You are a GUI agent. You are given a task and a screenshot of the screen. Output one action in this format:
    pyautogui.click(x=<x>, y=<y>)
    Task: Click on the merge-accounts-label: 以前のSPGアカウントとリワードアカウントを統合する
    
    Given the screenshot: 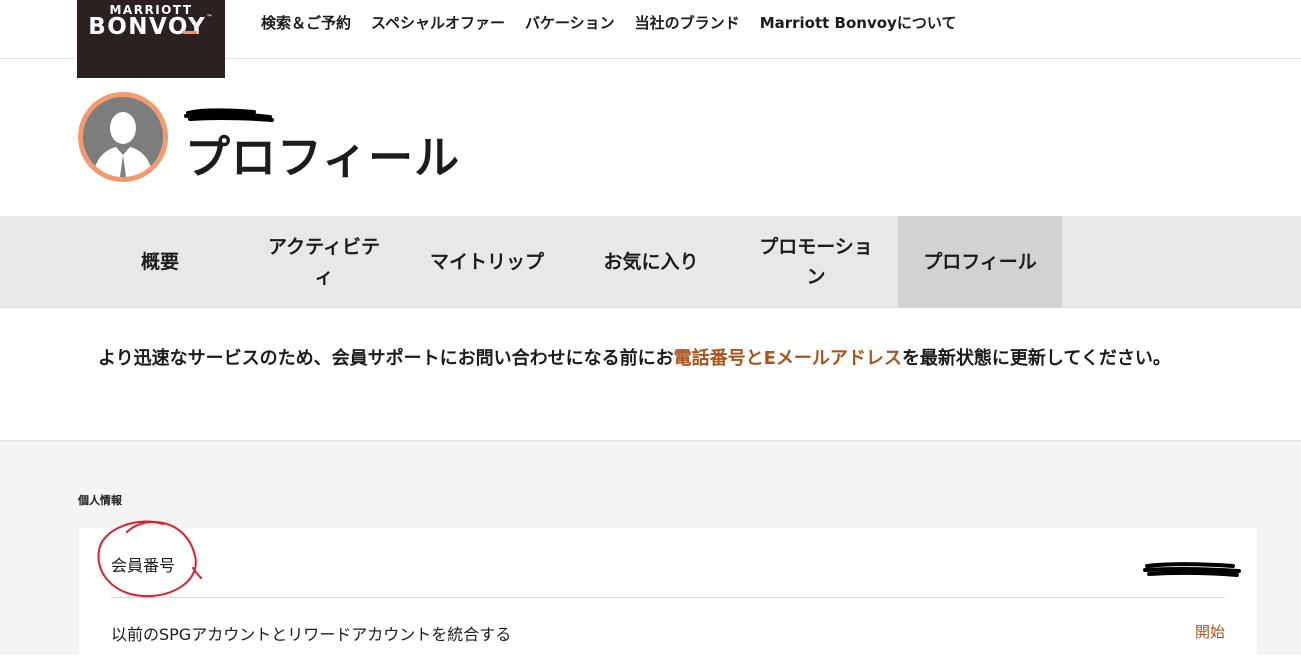 What is the action you would take?
    pyautogui.click(x=311, y=634)
    